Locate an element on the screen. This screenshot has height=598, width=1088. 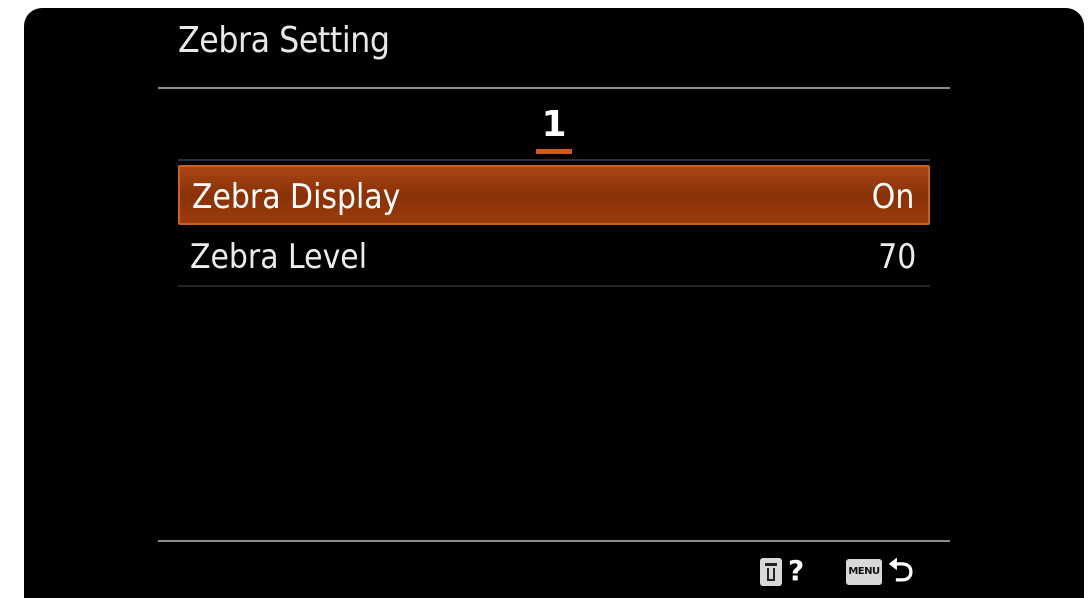
back-arrow-icon: ⮌ is located at coordinates (901, 570).